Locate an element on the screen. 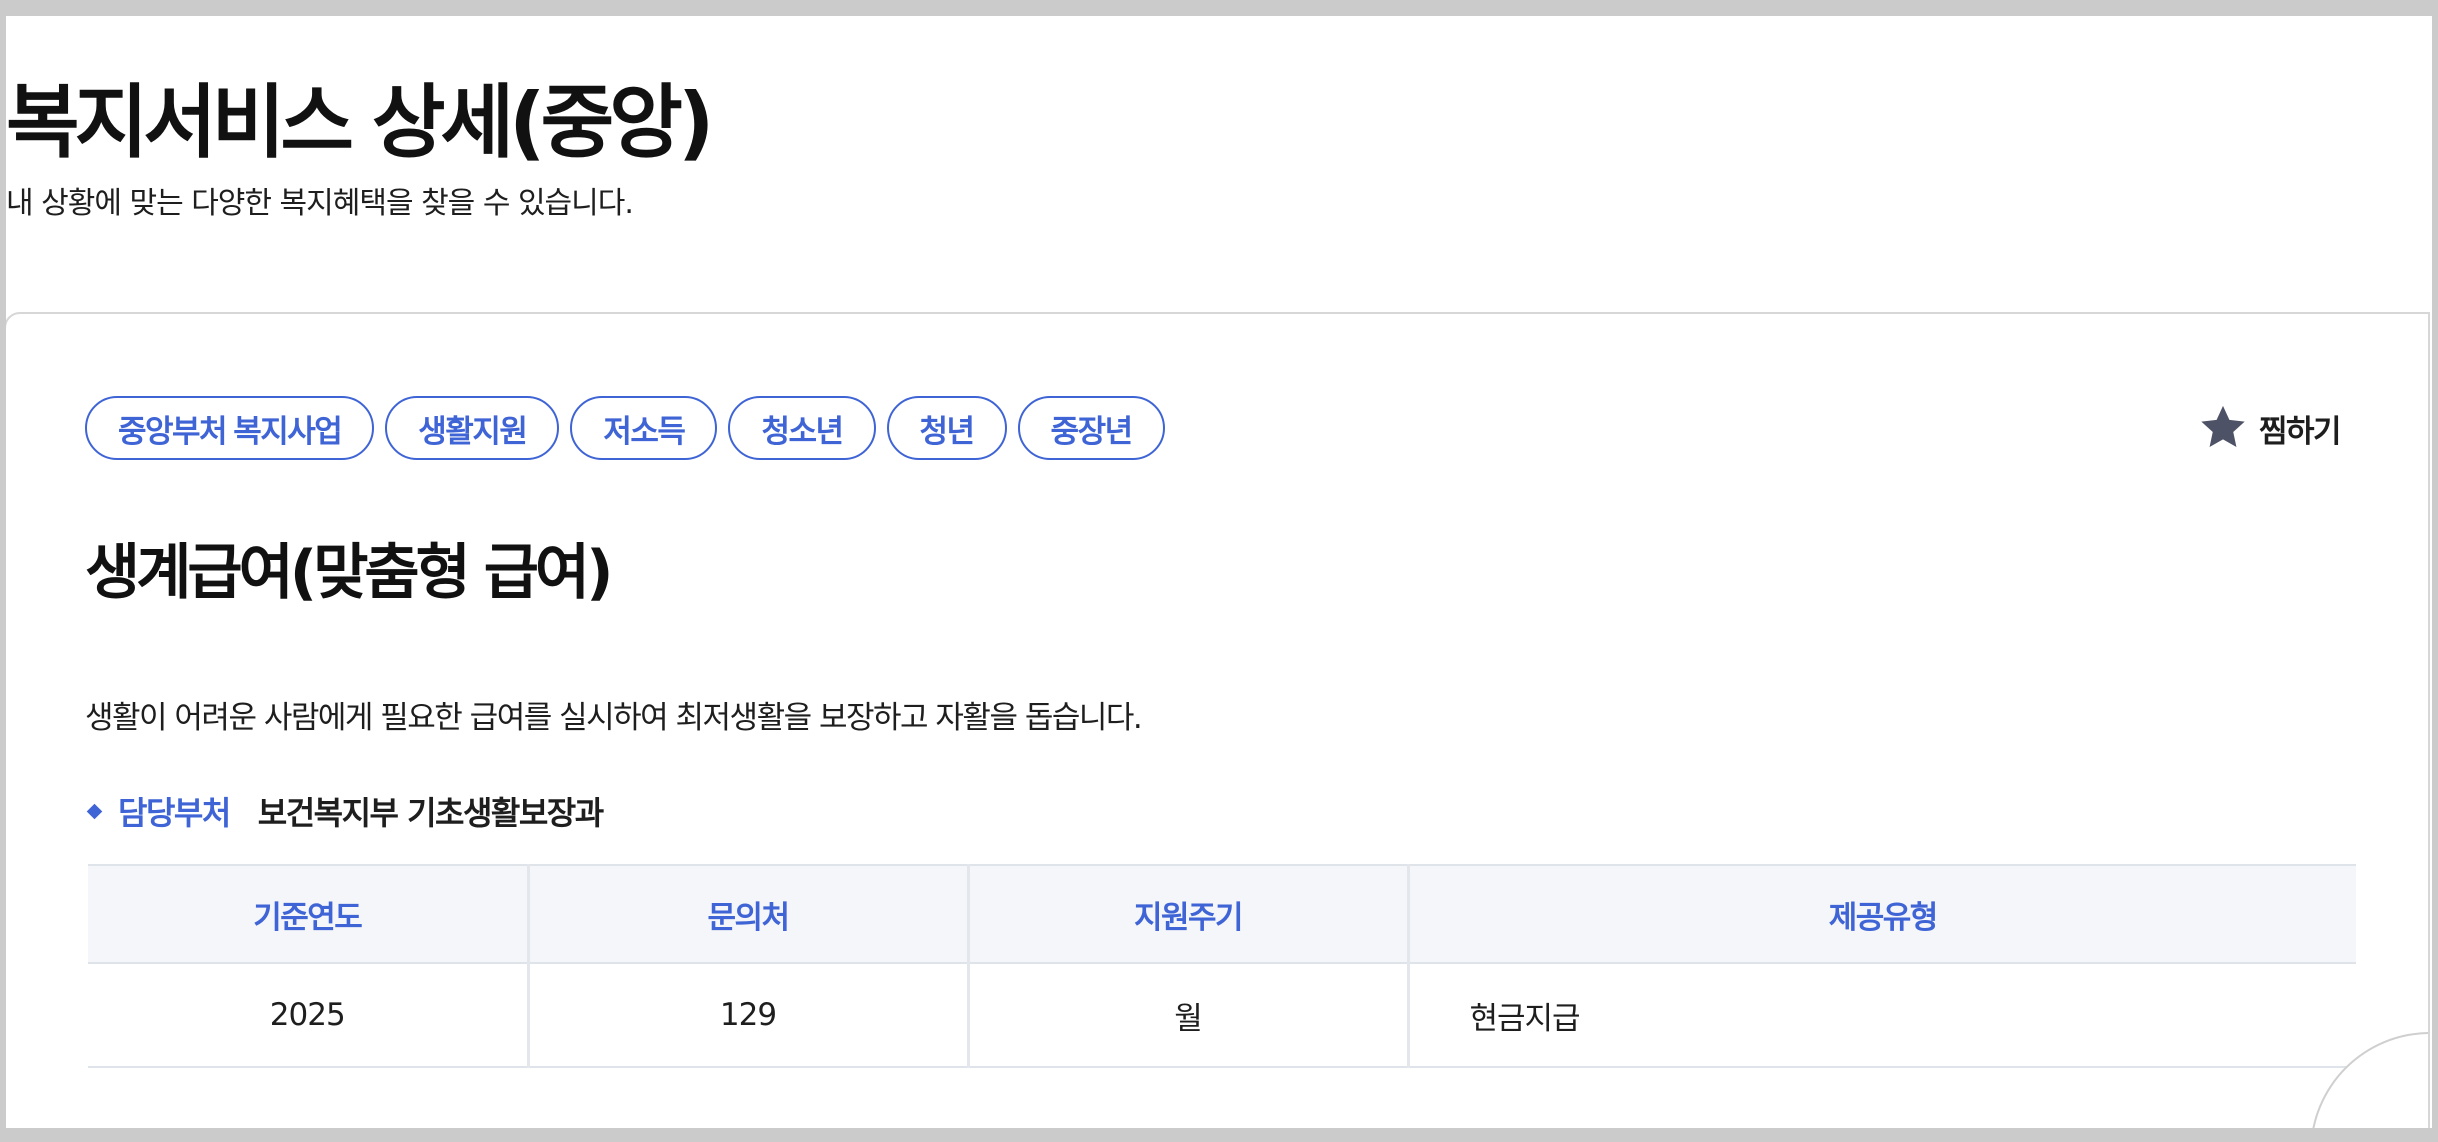 Image resolution: width=2438 pixels, height=1142 pixels. table-header-row: 기준연도 문의처 지원주기 제공유형 is located at coordinates (1222, 914).